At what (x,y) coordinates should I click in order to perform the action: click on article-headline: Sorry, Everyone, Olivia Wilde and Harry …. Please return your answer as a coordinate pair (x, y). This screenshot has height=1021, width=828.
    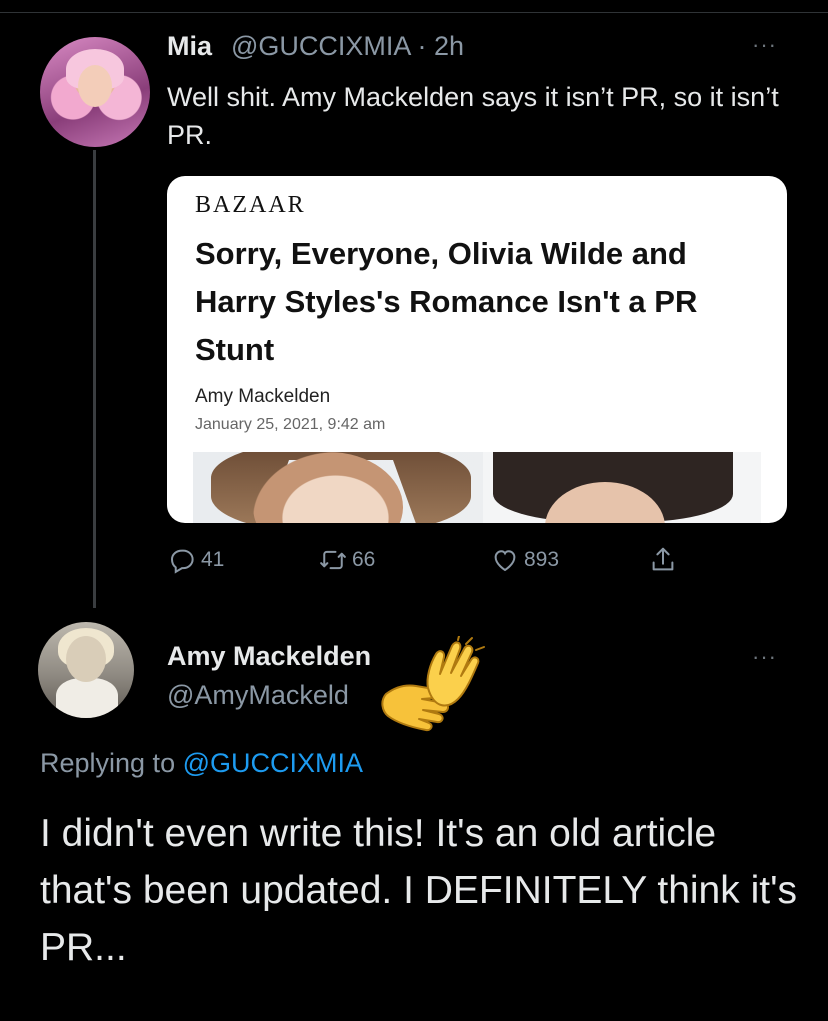
    Looking at the image, I should click on (446, 301).